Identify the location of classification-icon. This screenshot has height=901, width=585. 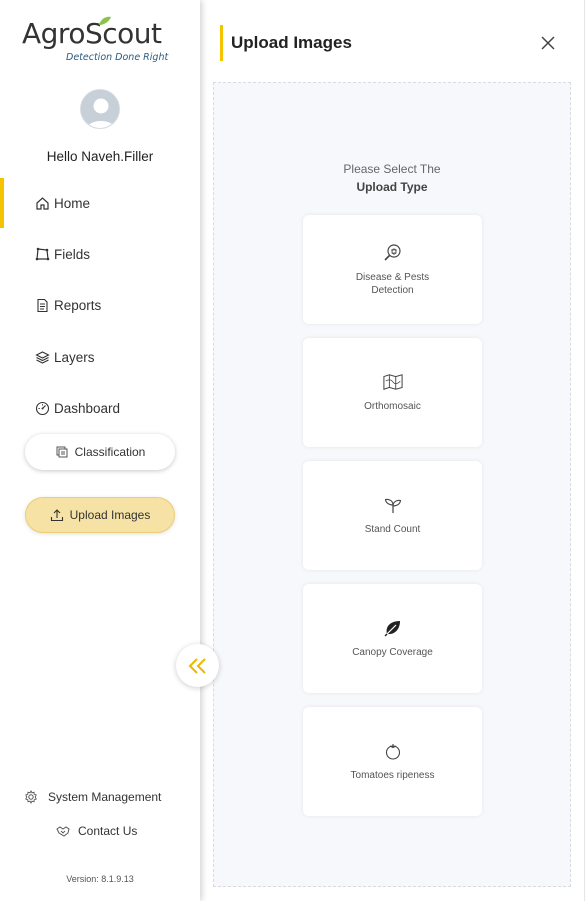
(62, 452).